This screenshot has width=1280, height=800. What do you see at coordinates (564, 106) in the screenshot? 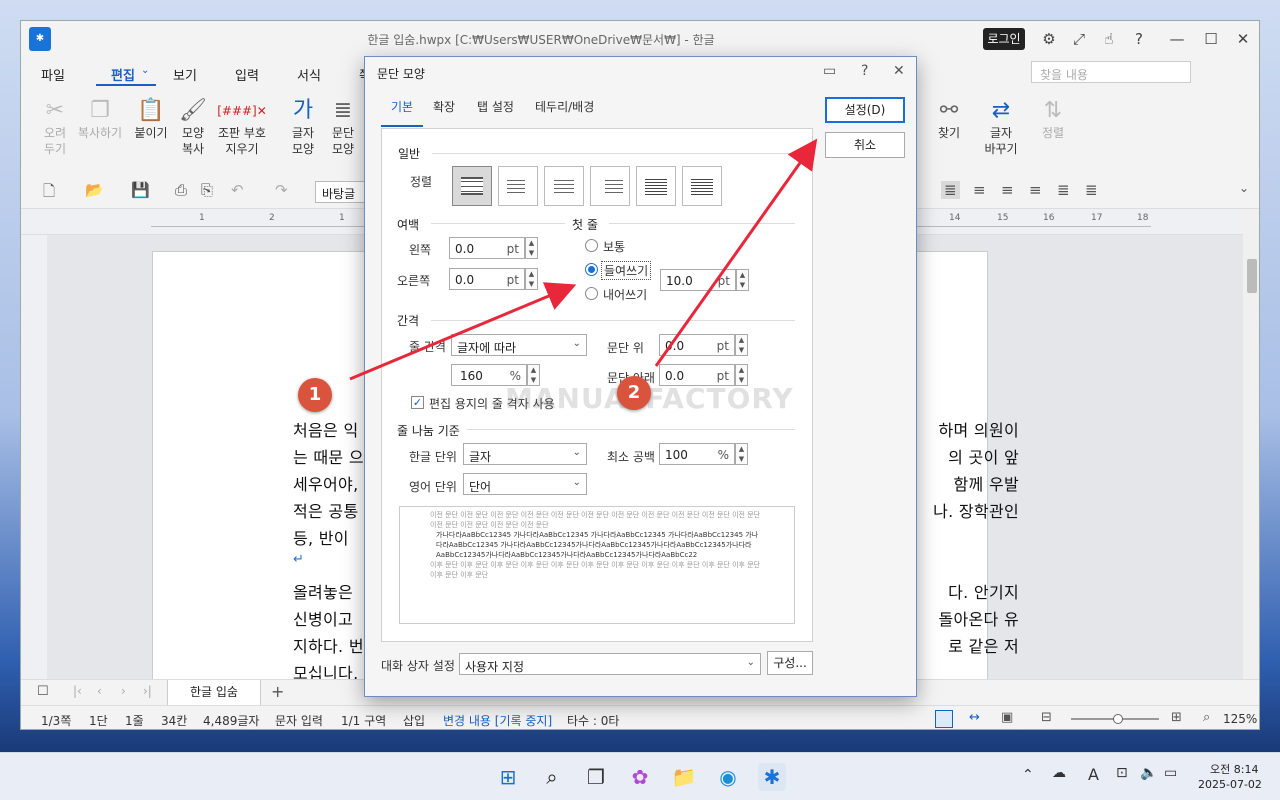
I see `tab-border: 테두리/배경` at bounding box center [564, 106].